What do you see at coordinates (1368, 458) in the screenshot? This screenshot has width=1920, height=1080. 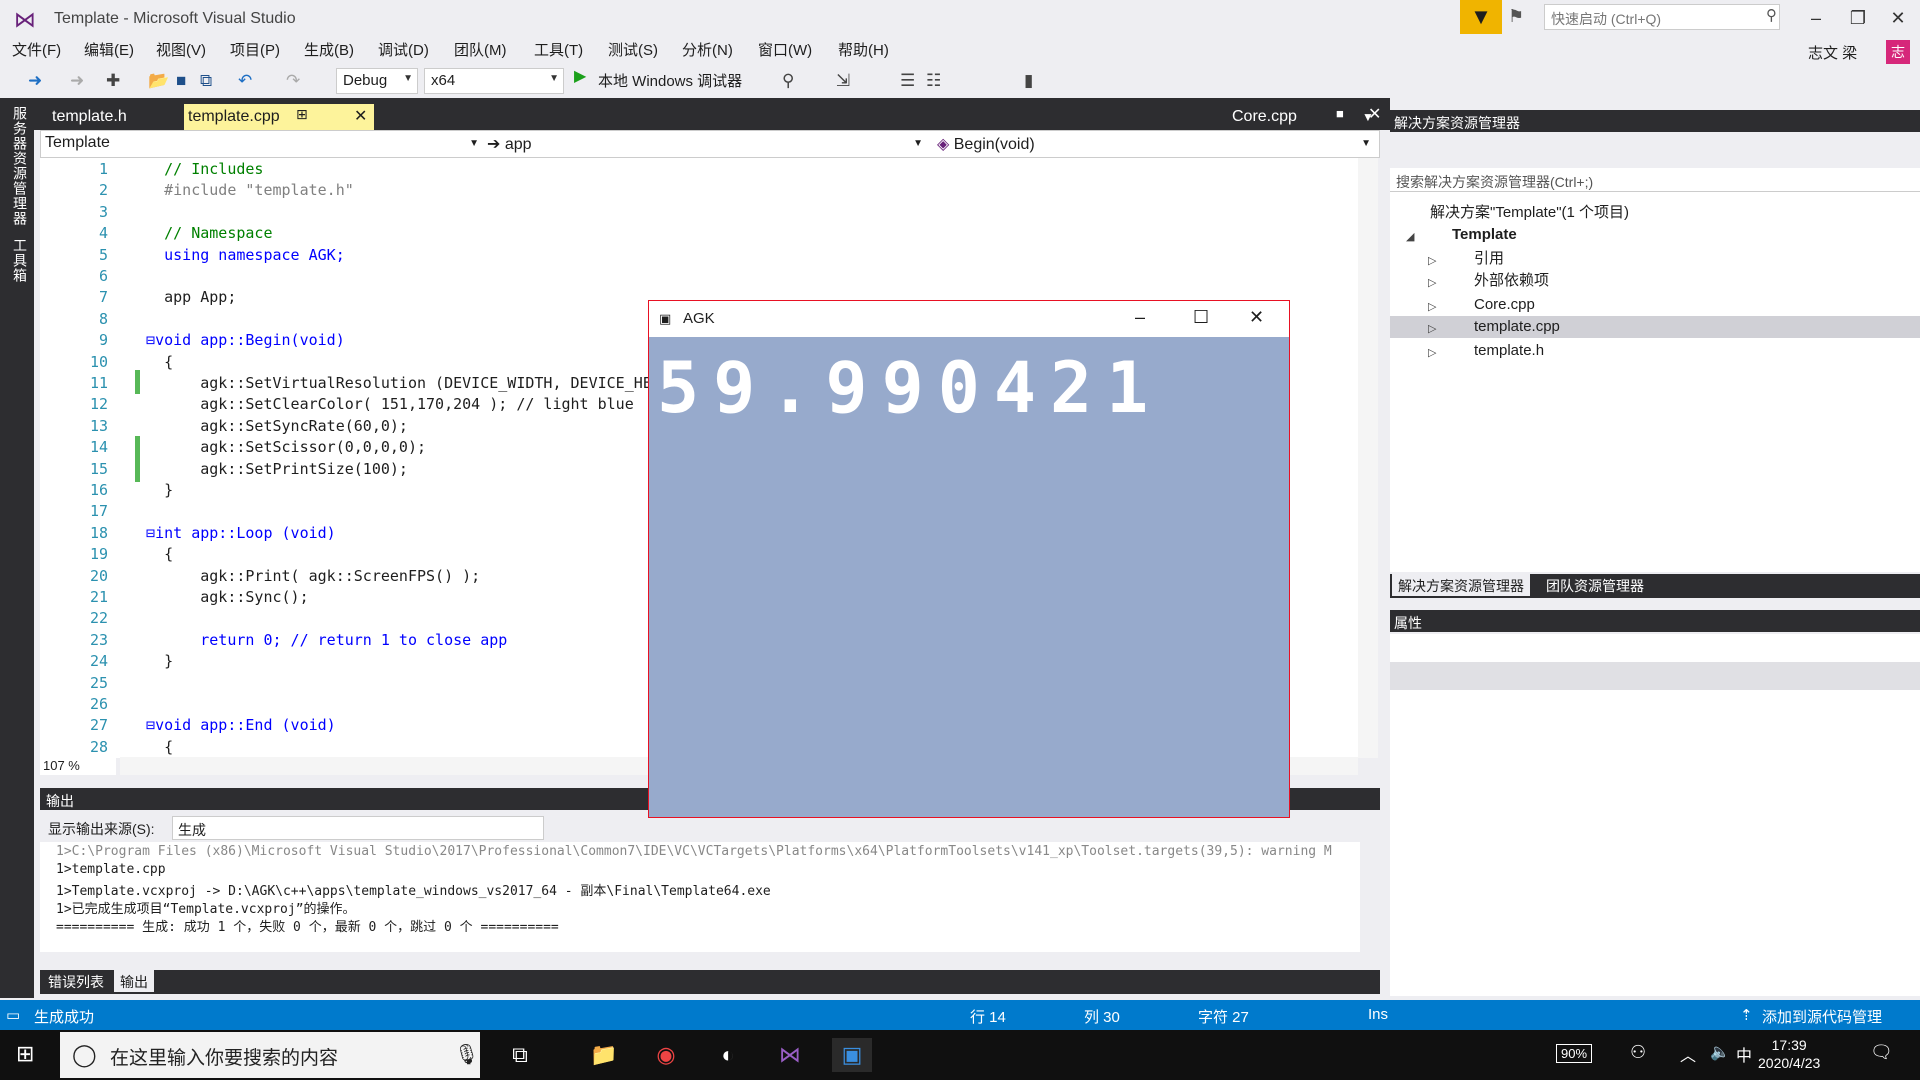 I see `editor-vertical-scrollbar` at bounding box center [1368, 458].